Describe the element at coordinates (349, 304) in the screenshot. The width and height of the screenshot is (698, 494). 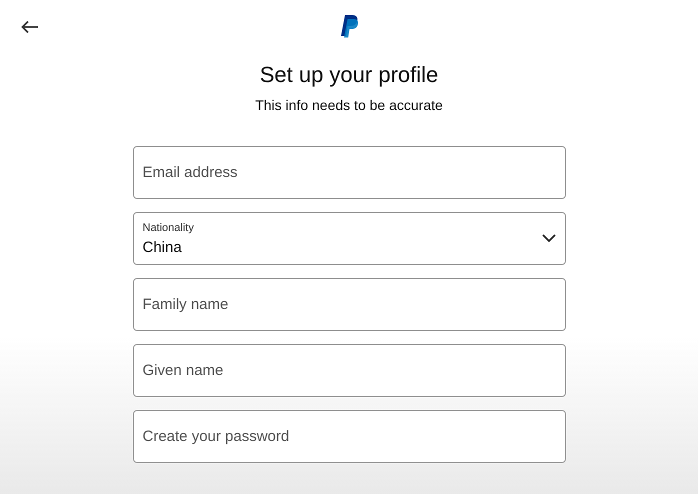
I see `input-field: Family name` at that location.